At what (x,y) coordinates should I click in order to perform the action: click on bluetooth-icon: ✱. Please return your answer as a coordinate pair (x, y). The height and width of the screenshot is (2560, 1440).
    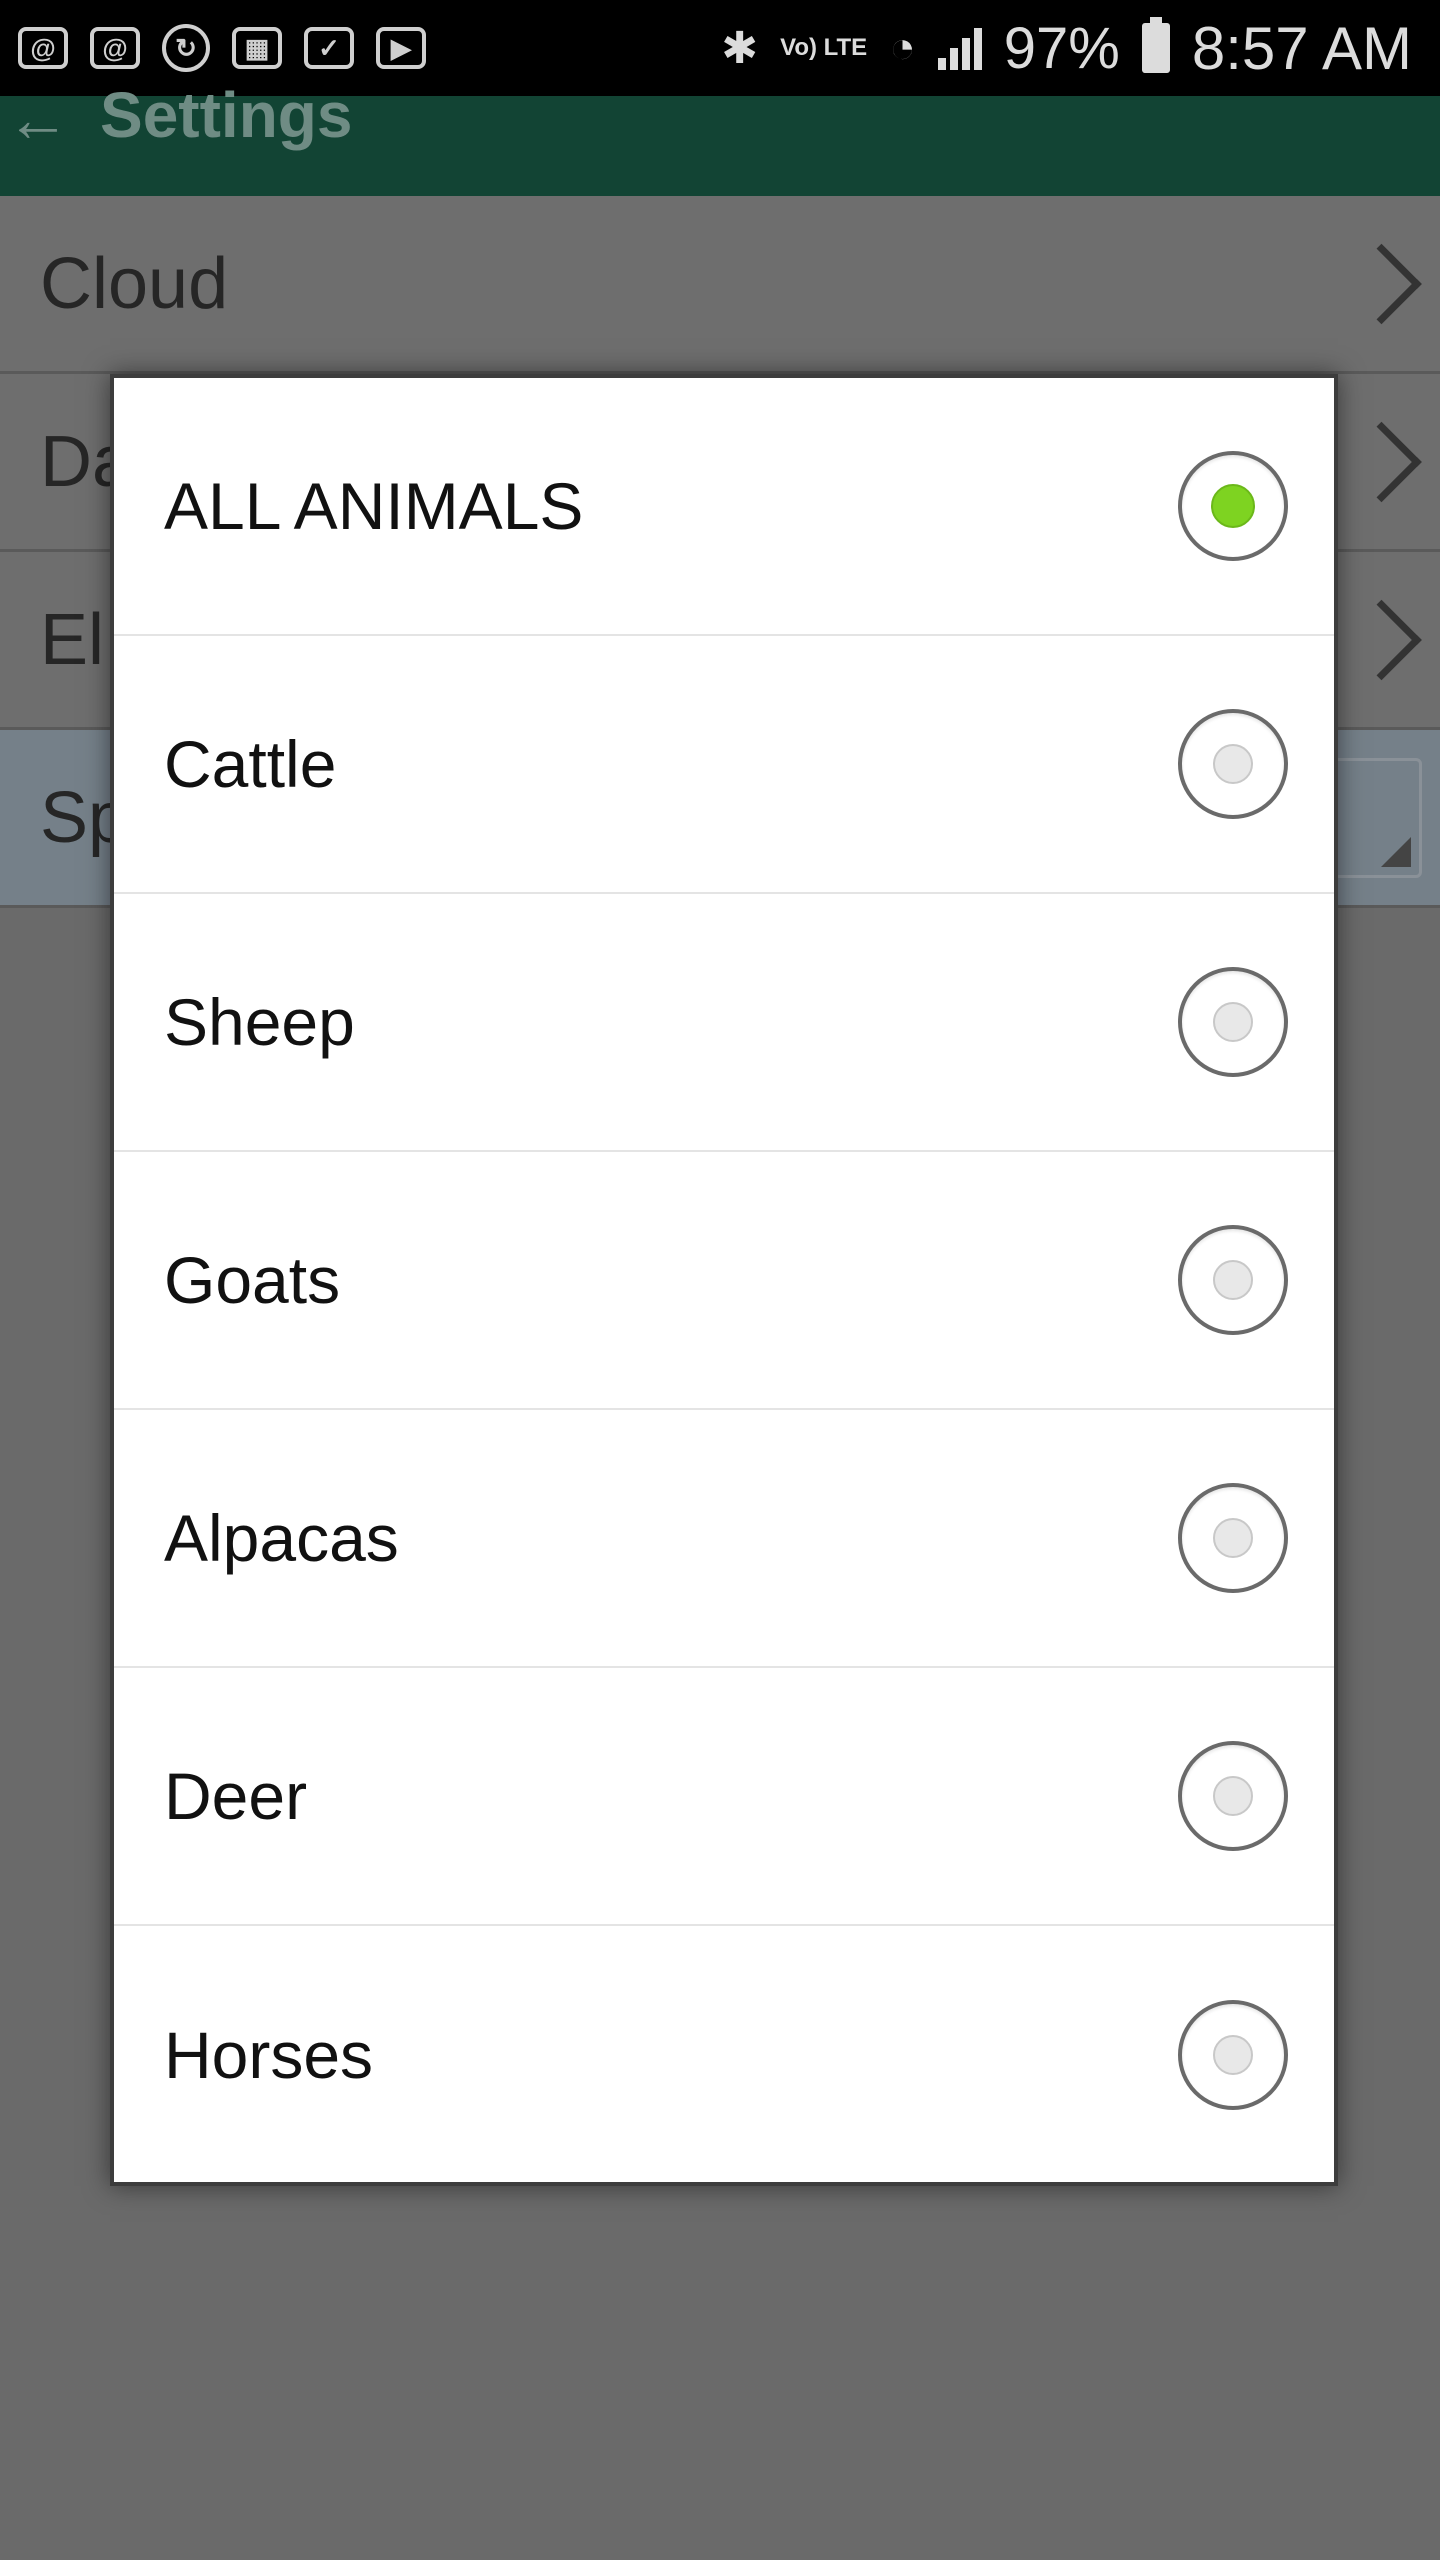
    Looking at the image, I should click on (740, 48).